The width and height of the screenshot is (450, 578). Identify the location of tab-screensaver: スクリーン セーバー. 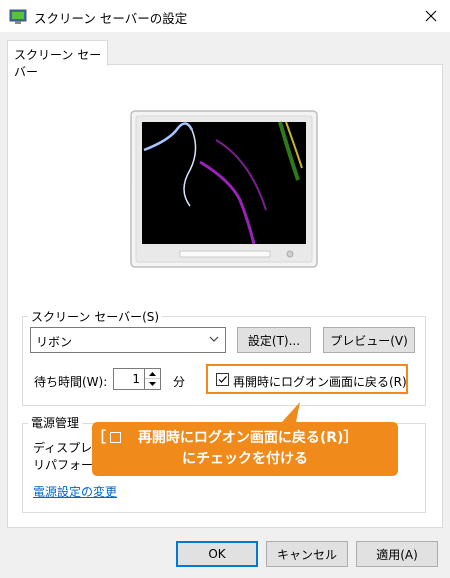
(57, 59).